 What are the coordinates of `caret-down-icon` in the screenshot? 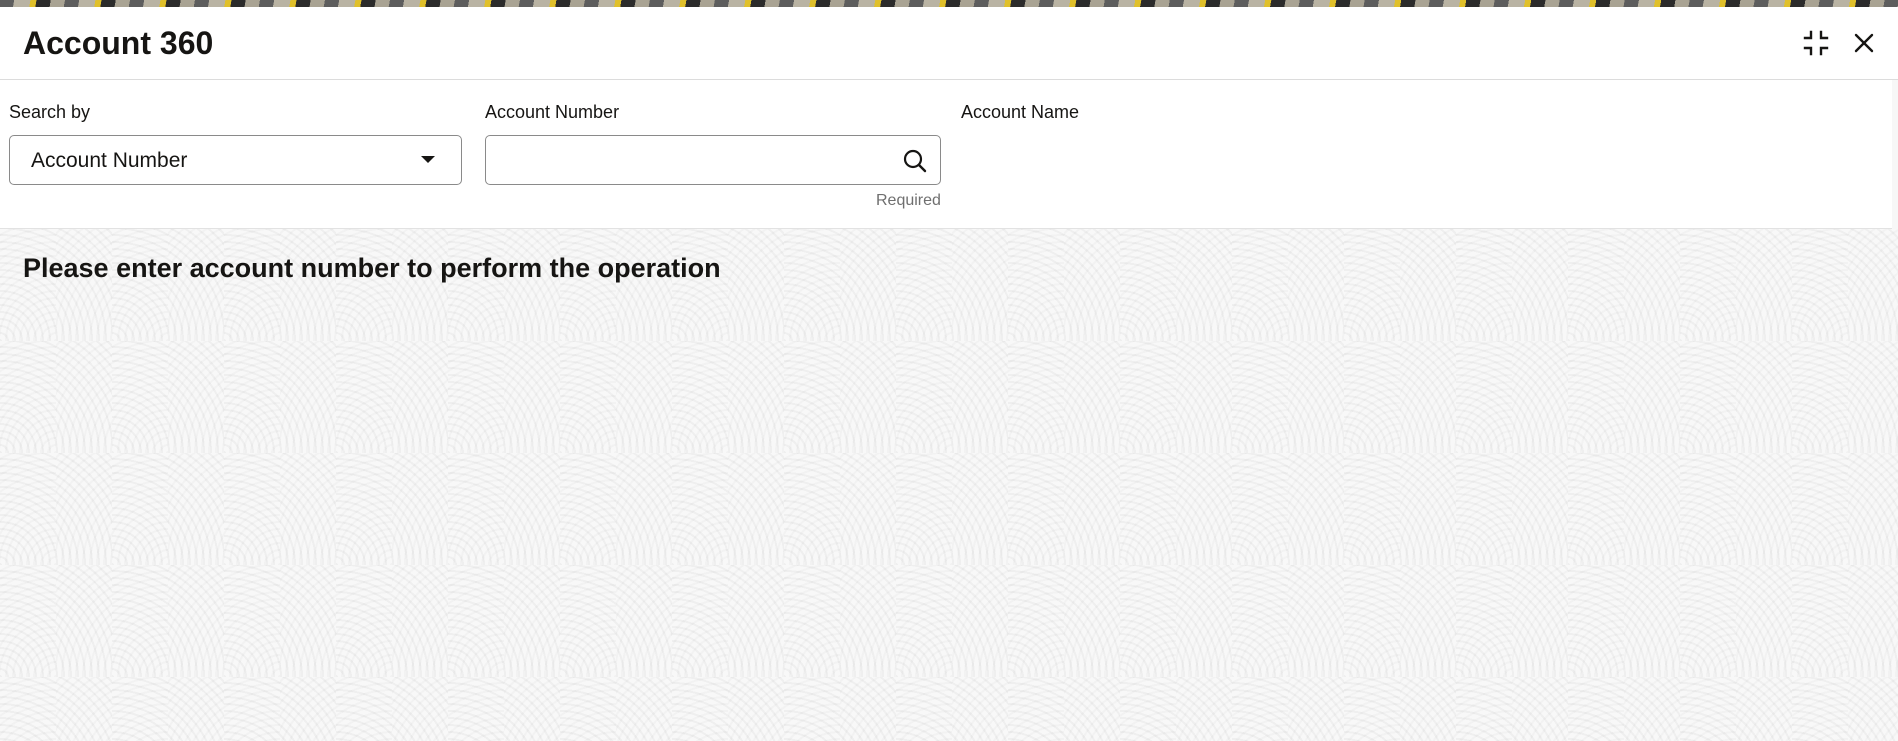 It's located at (428, 159).